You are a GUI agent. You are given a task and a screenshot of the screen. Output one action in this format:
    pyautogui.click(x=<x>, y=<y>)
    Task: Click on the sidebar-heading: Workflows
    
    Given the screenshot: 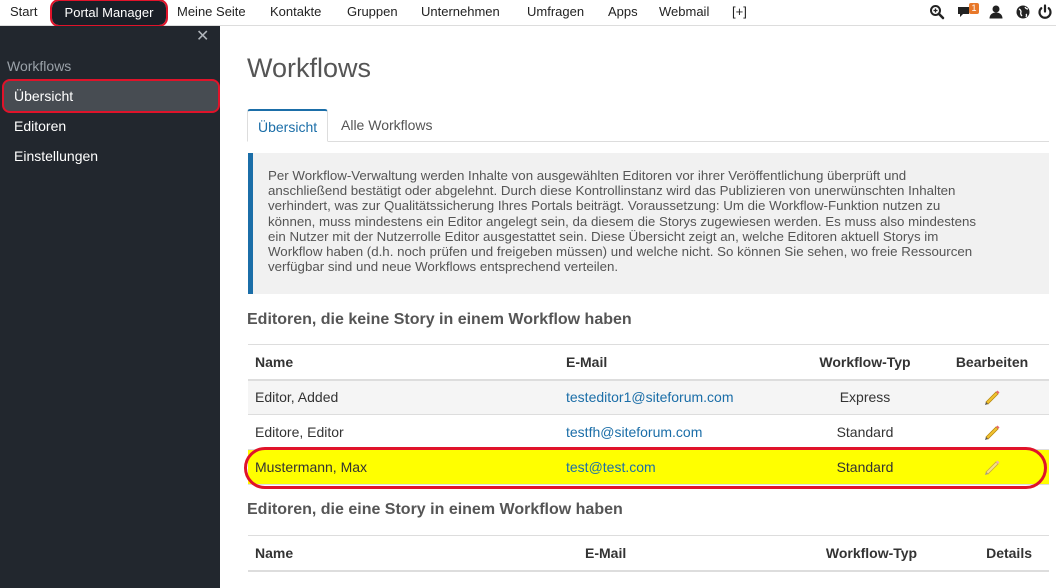 What is the action you would take?
    pyautogui.click(x=39, y=66)
    